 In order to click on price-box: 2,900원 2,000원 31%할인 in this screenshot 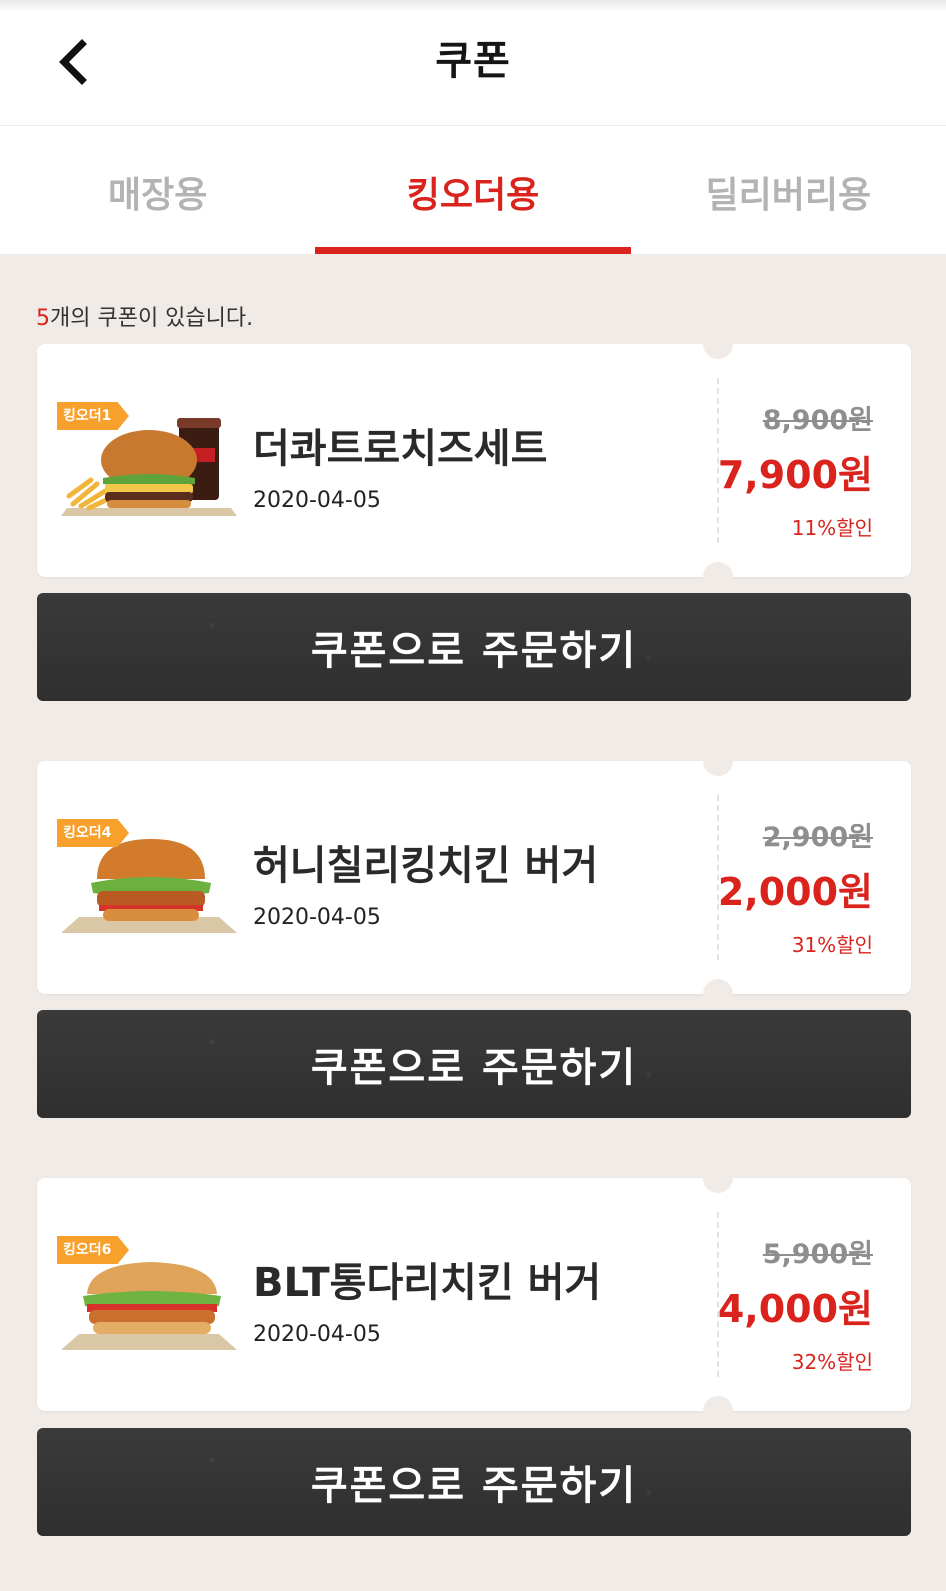, I will do `click(807, 877)`.